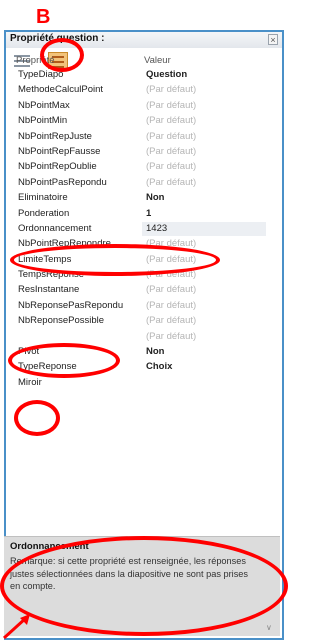 The height and width of the screenshot is (642, 320). I want to click on property-name: NbReponsePossible, so click(61, 321).